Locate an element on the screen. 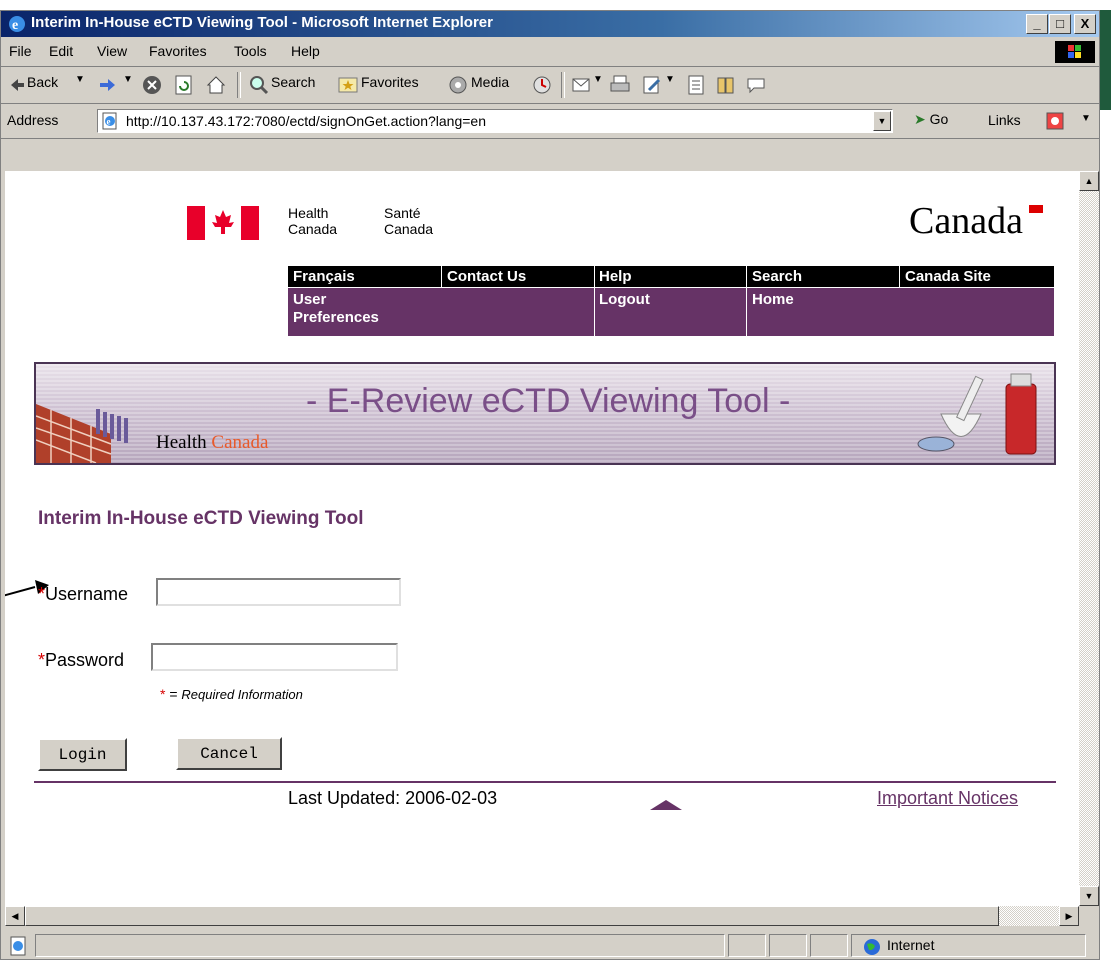  globe-icon is located at coordinates (872, 947).